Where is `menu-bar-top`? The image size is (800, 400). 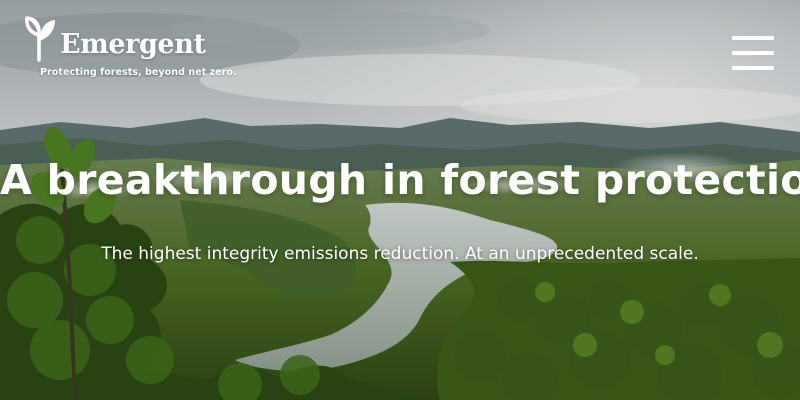
menu-bar-top is located at coordinates (753, 38).